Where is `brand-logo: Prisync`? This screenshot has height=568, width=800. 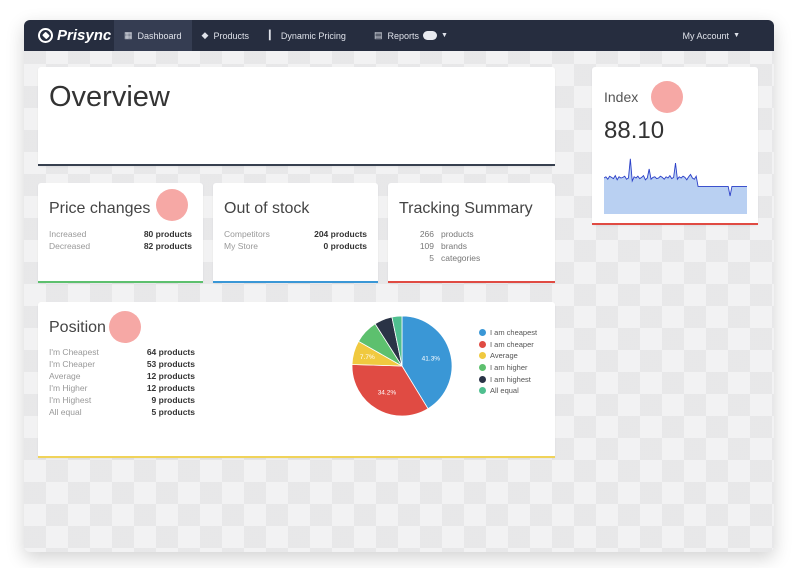 brand-logo: Prisync is located at coordinates (69, 35).